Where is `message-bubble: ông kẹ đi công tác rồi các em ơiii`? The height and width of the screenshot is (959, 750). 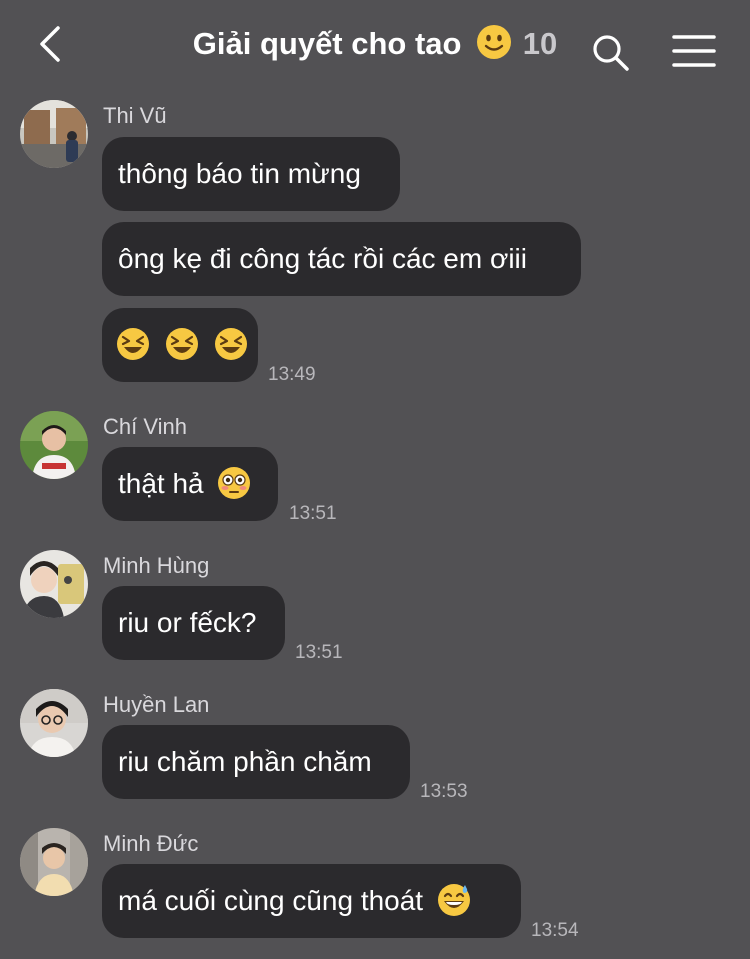 message-bubble: ông kẹ đi công tác rồi các em ơiii is located at coordinates (341, 259).